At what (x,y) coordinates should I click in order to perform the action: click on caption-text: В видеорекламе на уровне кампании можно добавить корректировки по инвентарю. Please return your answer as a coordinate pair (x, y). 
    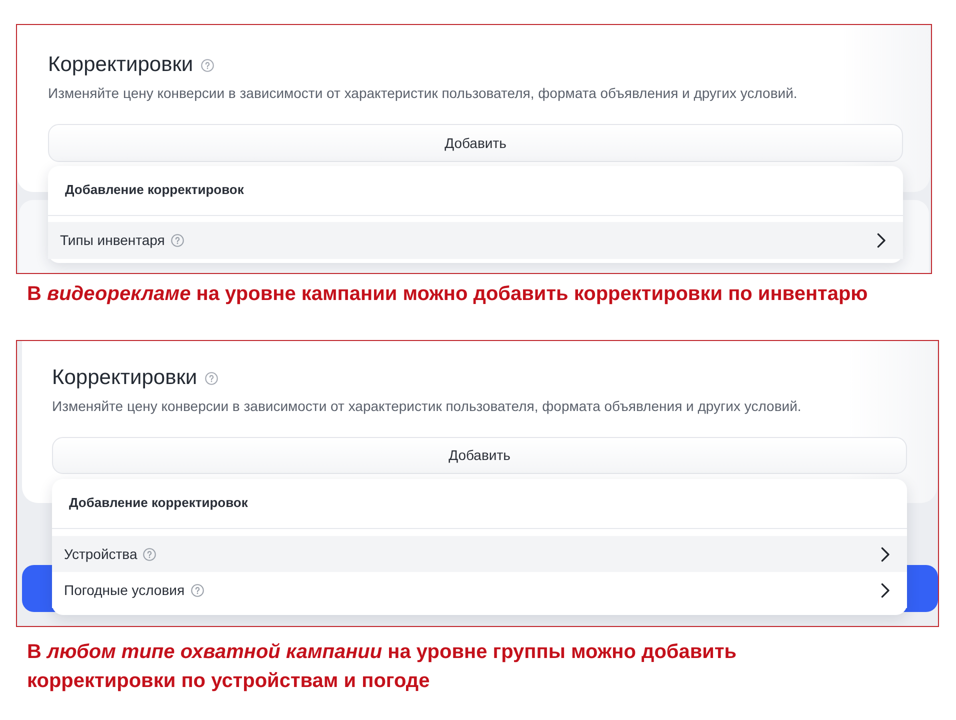
    Looking at the image, I should click on (447, 294).